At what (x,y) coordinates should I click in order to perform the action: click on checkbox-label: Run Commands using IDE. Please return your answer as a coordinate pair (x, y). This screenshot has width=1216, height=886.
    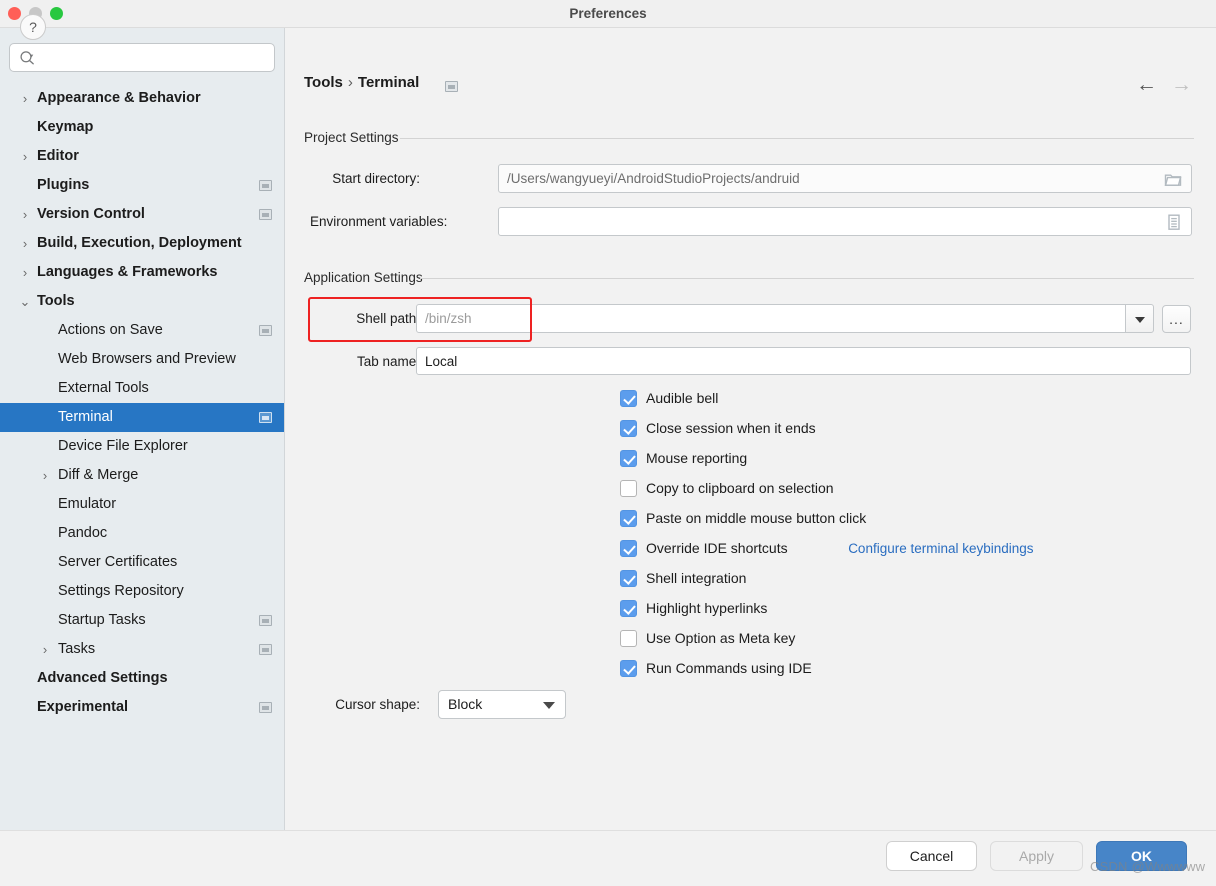
    Looking at the image, I should click on (729, 668).